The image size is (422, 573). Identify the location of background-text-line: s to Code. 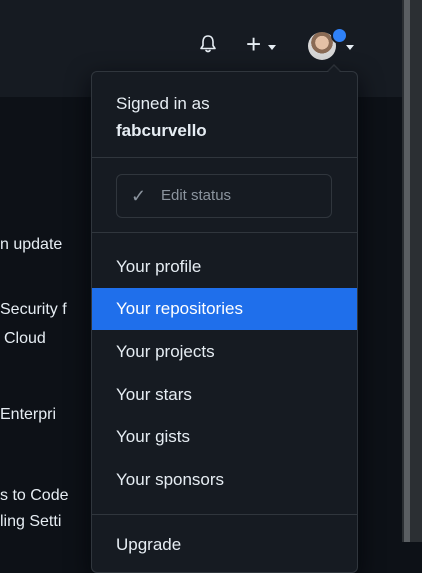
(34, 495).